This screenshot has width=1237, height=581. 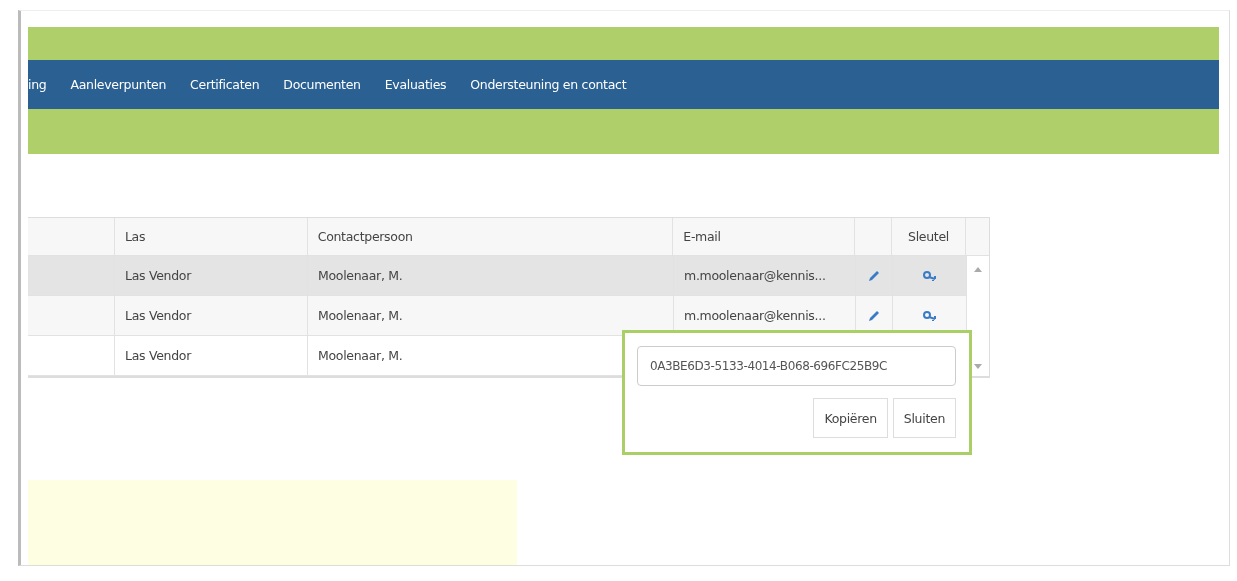 I want to click on column-header: Las, so click(x=135, y=236).